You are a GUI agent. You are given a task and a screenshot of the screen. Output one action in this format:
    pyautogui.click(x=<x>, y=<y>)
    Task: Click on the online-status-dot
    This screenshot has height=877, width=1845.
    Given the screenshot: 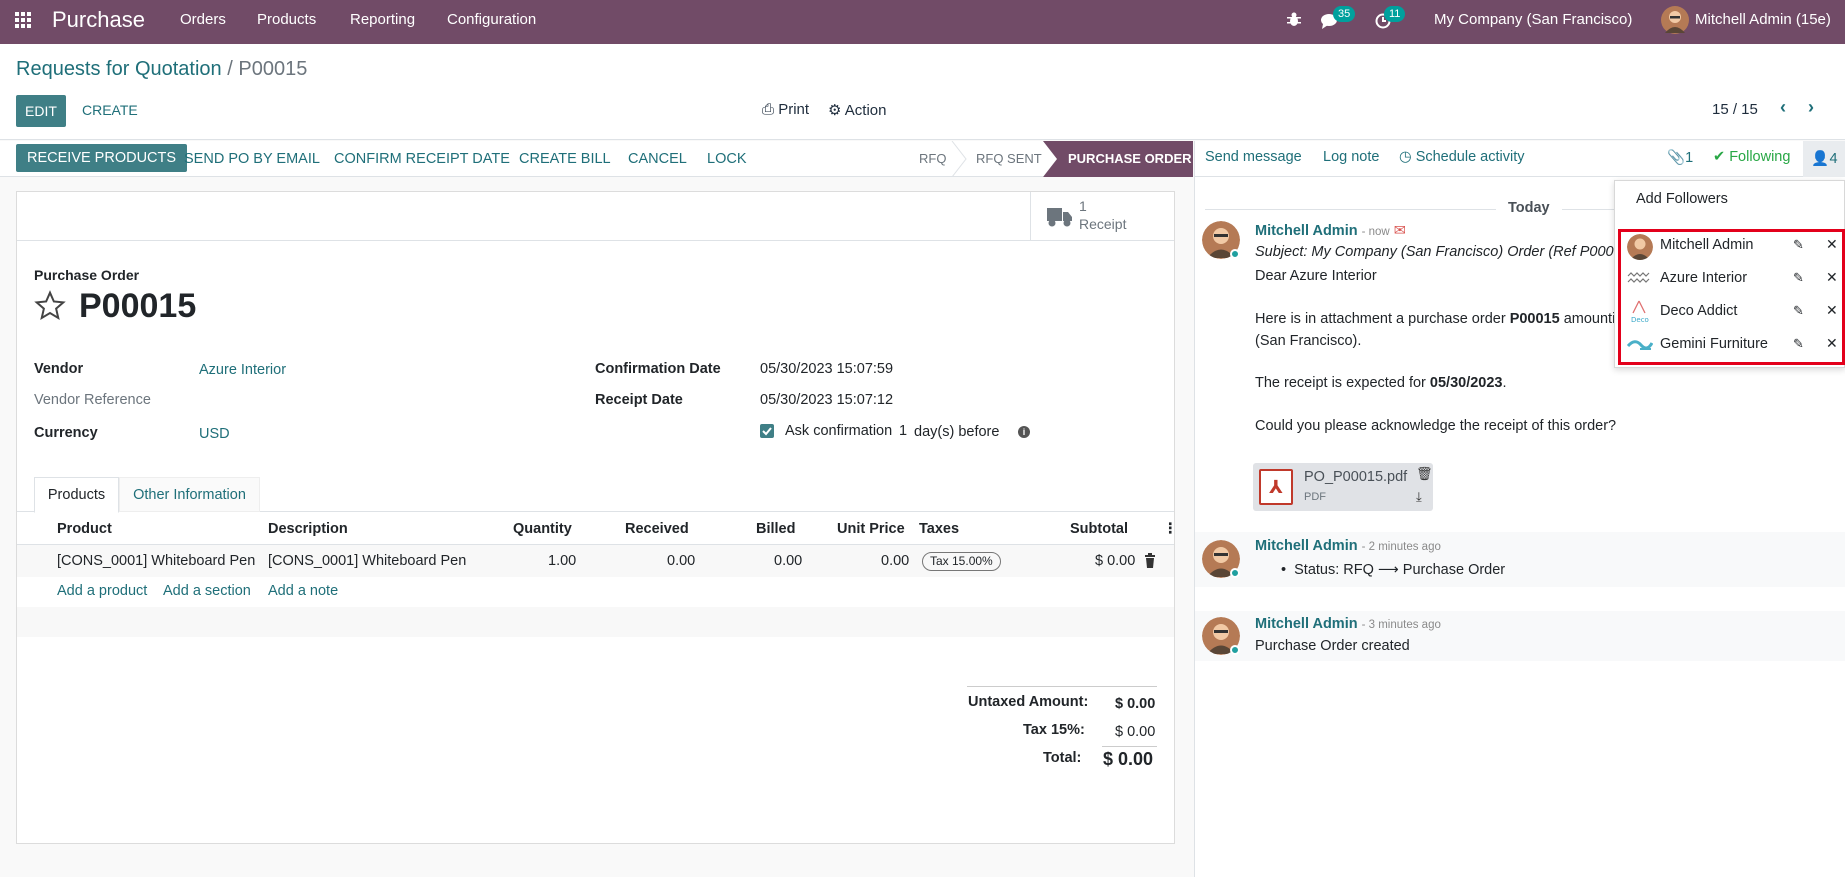 What is the action you would take?
    pyautogui.click(x=1235, y=573)
    